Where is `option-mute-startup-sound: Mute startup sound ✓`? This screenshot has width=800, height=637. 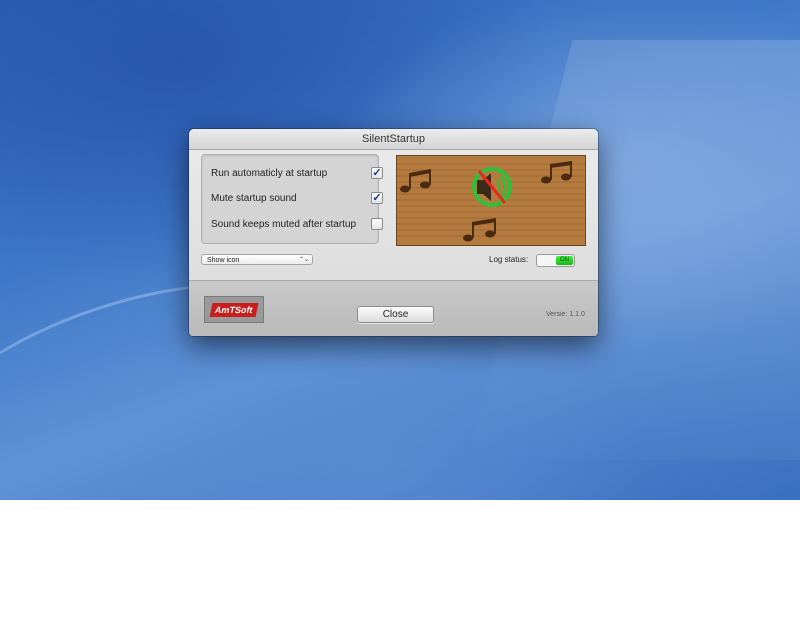
option-mute-startup-sound: Mute startup sound ✓ is located at coordinates (297, 198).